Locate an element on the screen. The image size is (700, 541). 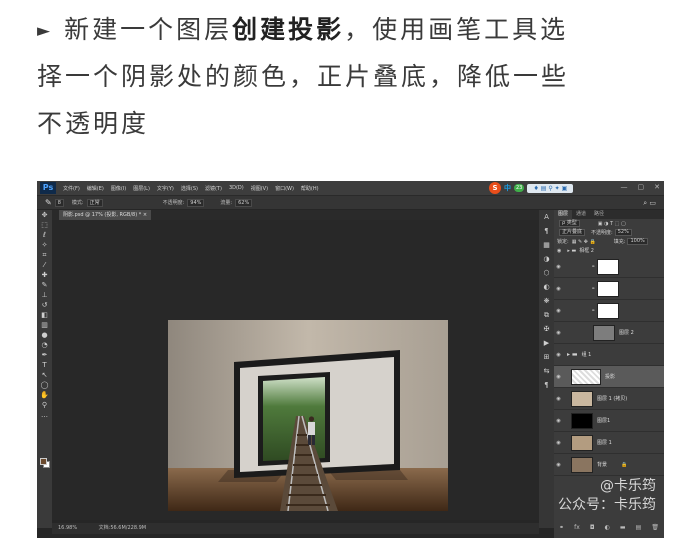
document-tab: 阴影.psd @ 17% (投影, RGB/8) * × is located at coordinates (105, 215).